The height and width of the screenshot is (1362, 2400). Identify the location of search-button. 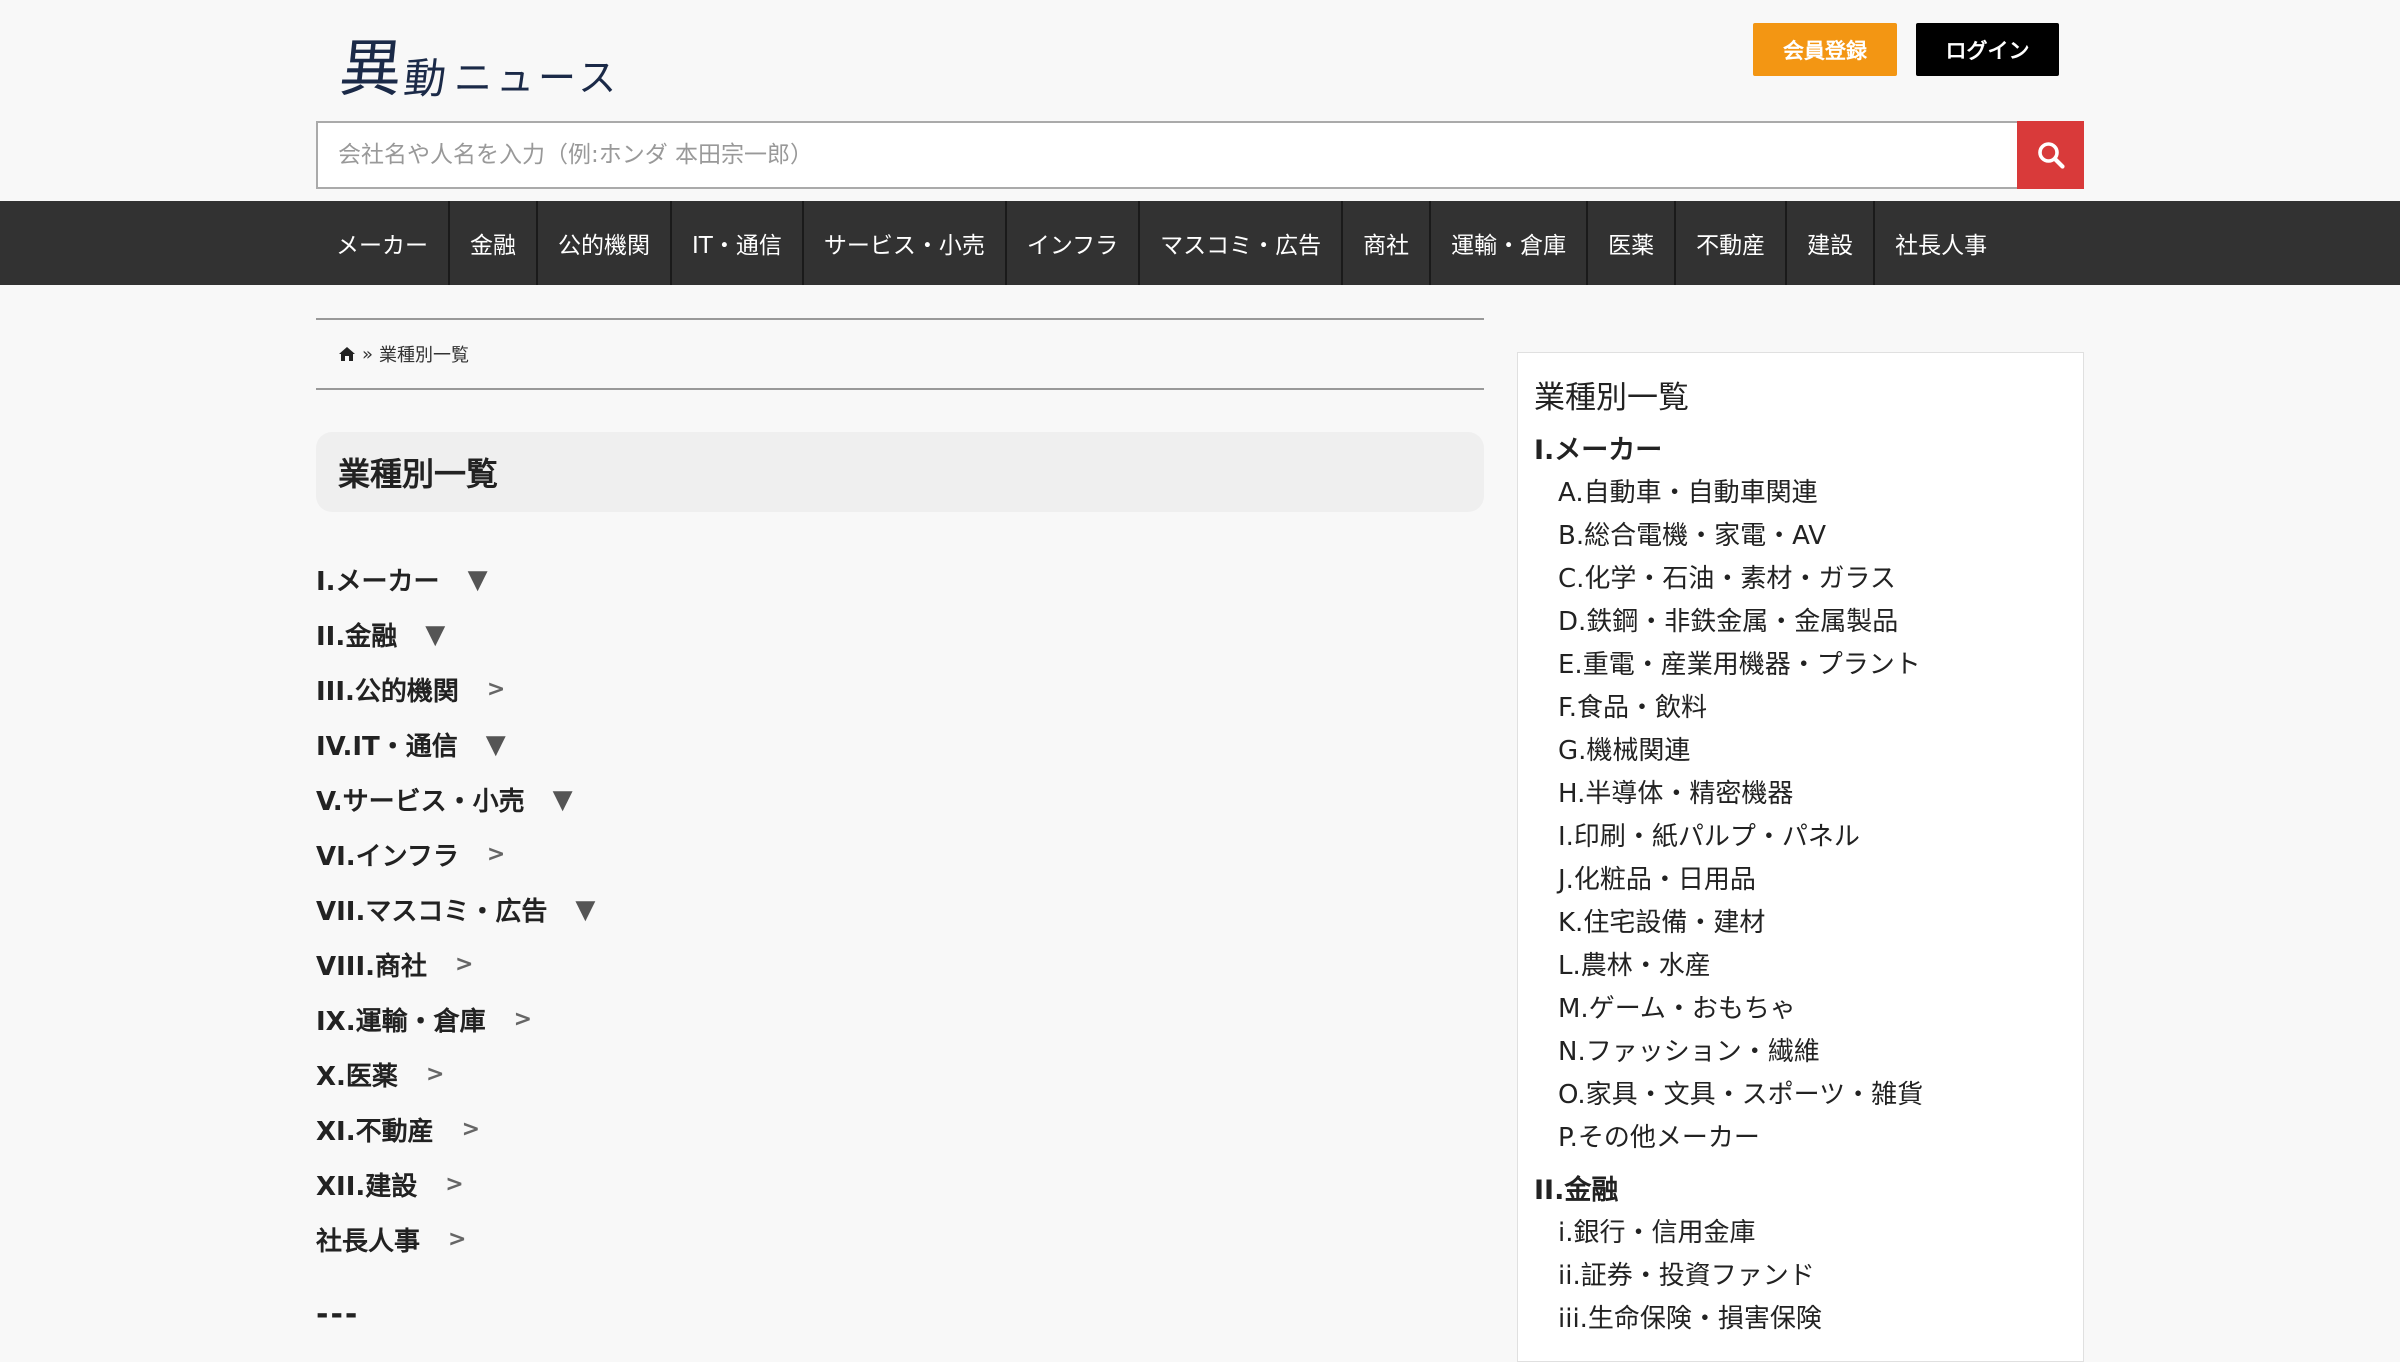
(2050, 155).